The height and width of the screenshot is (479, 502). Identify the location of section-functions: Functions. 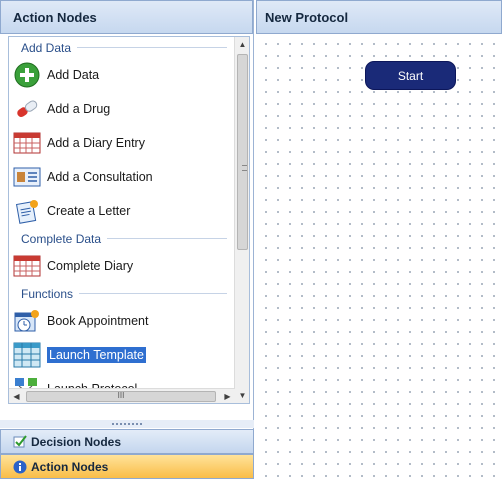
(122, 293).